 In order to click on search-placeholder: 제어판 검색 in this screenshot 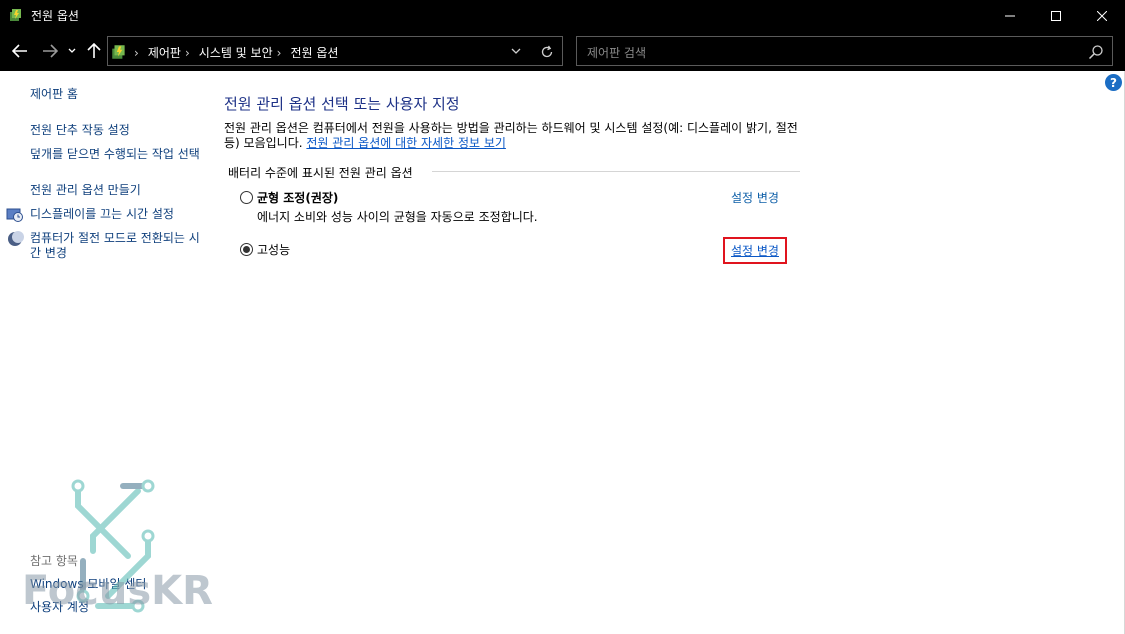, I will do `click(617, 53)`.